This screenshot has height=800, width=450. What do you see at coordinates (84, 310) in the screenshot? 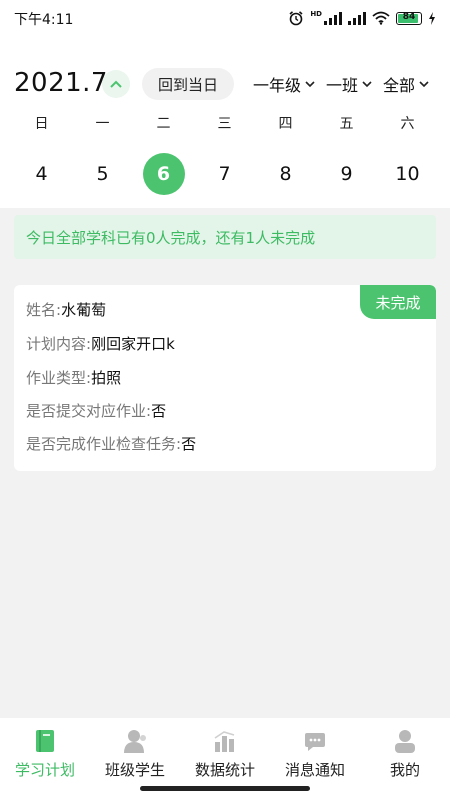
I see `card-value: 水葡萄` at bounding box center [84, 310].